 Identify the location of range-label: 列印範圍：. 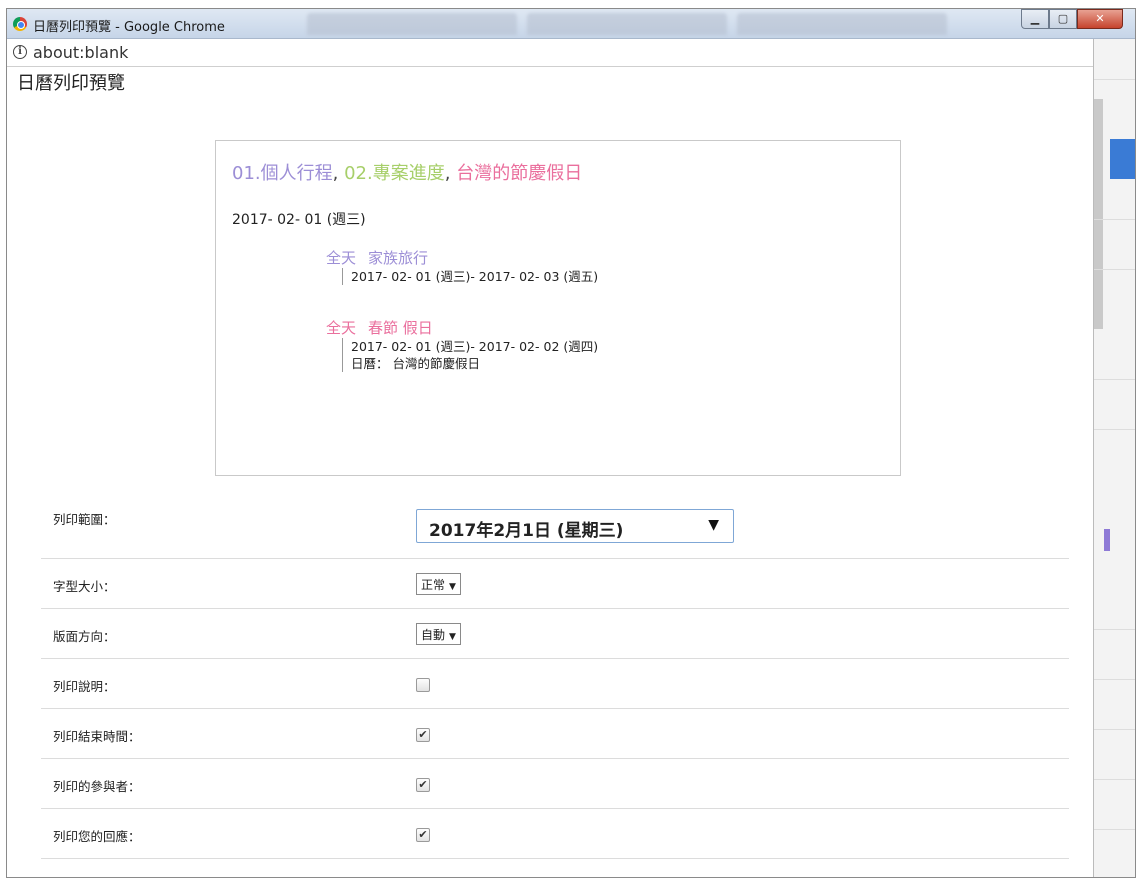
(84, 519).